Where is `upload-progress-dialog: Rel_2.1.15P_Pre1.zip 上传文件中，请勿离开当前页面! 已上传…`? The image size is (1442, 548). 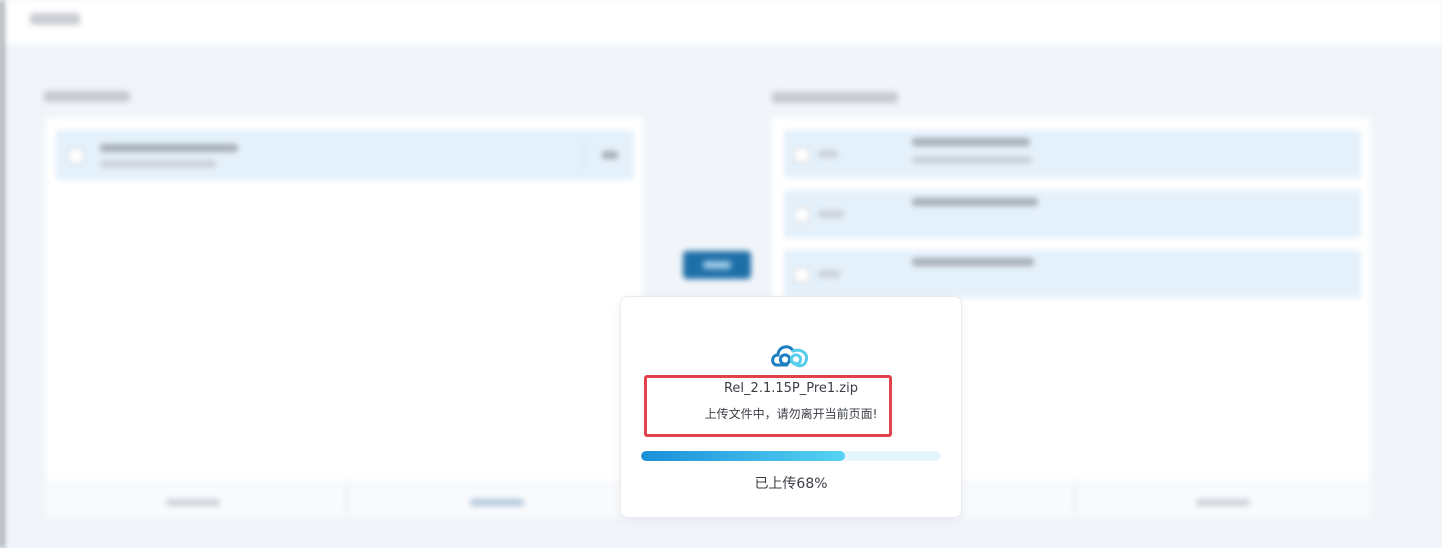 upload-progress-dialog: Rel_2.1.15P_Pre1.zip 上传文件中，请勿离开当前页面! 已上传… is located at coordinates (791, 407).